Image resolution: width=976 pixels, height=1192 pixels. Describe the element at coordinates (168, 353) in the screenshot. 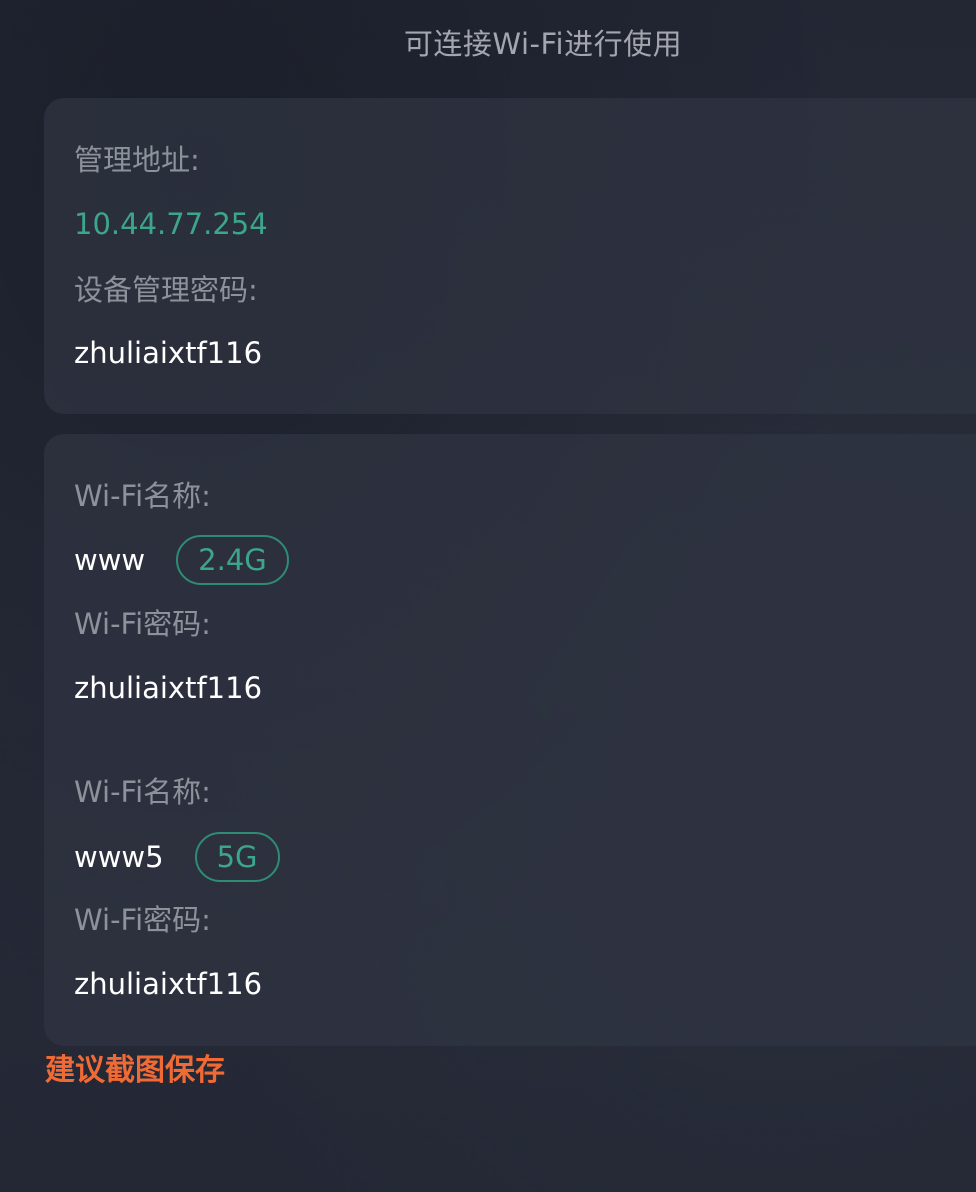

I see `admin-password-value: zhuliaixtf116` at that location.